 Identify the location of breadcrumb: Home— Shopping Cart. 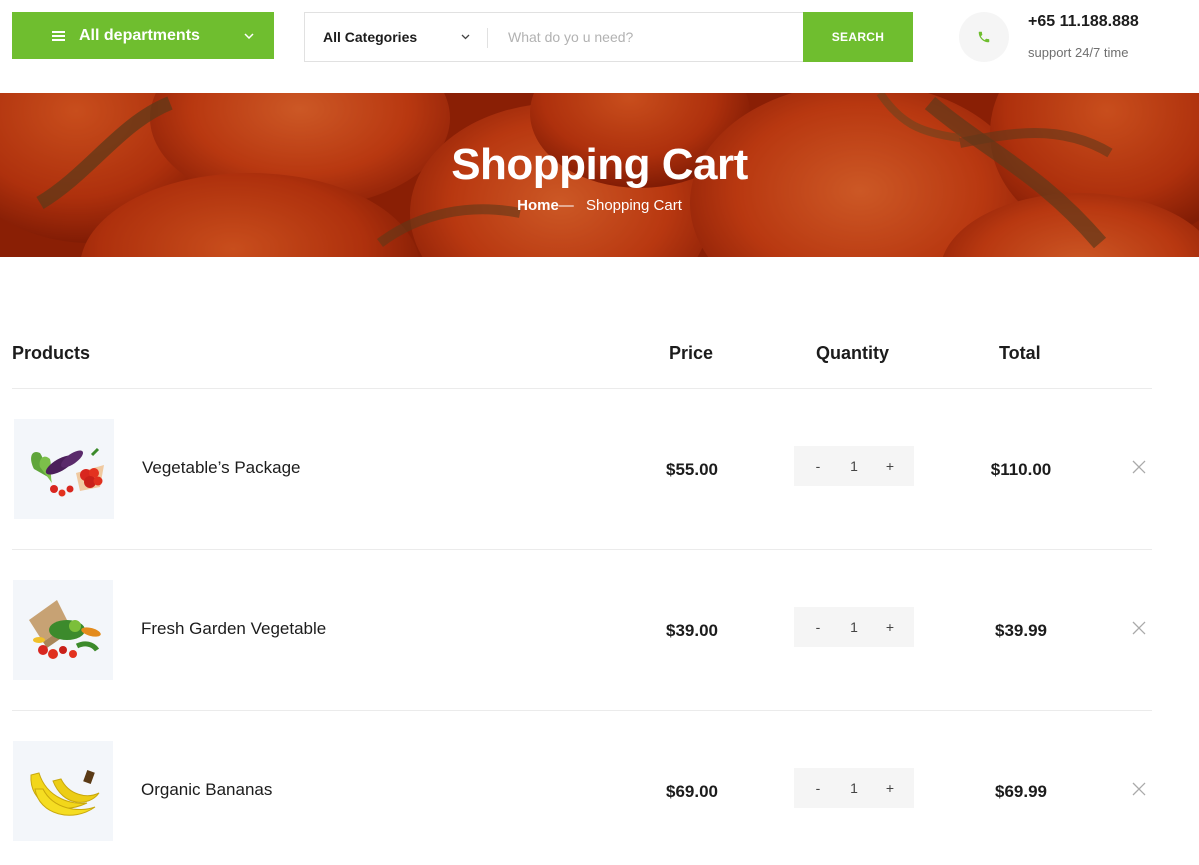
(599, 205).